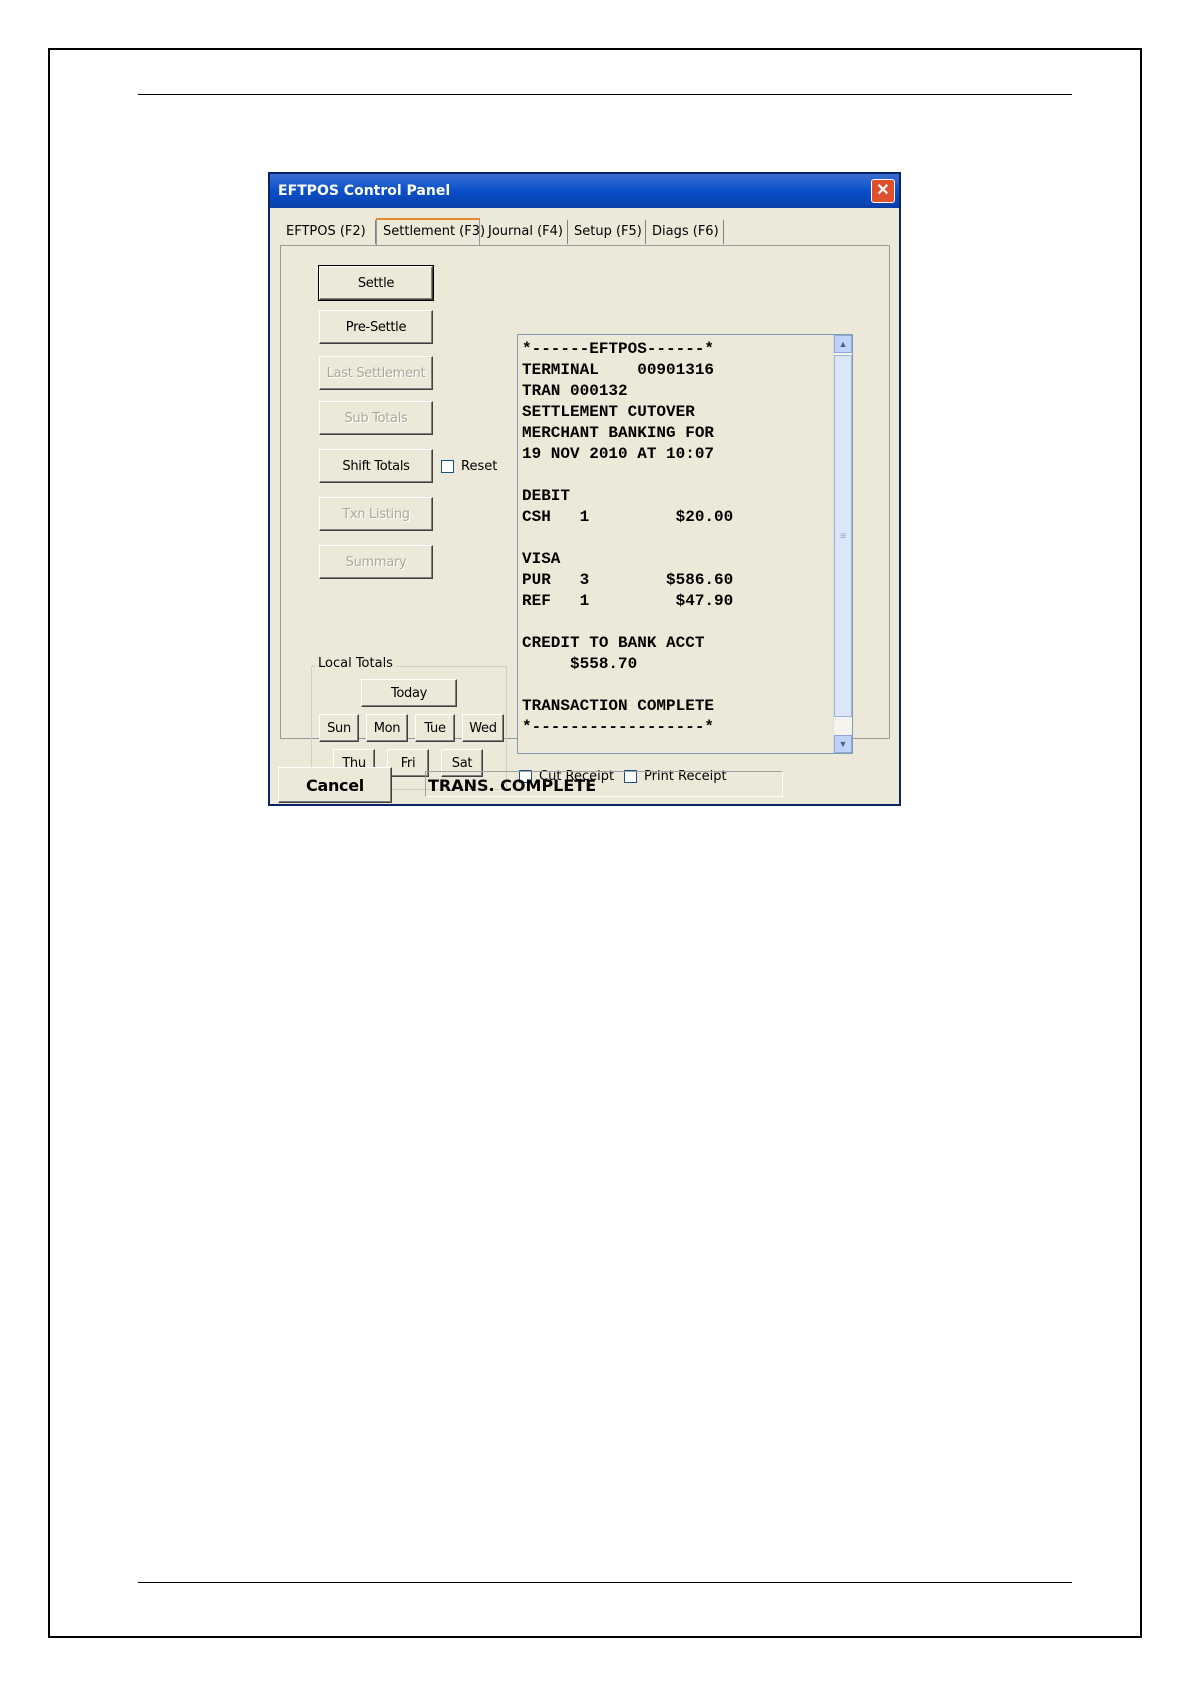 This screenshot has width=1191, height=1684. I want to click on receipt-line: $558.70, so click(580, 664).